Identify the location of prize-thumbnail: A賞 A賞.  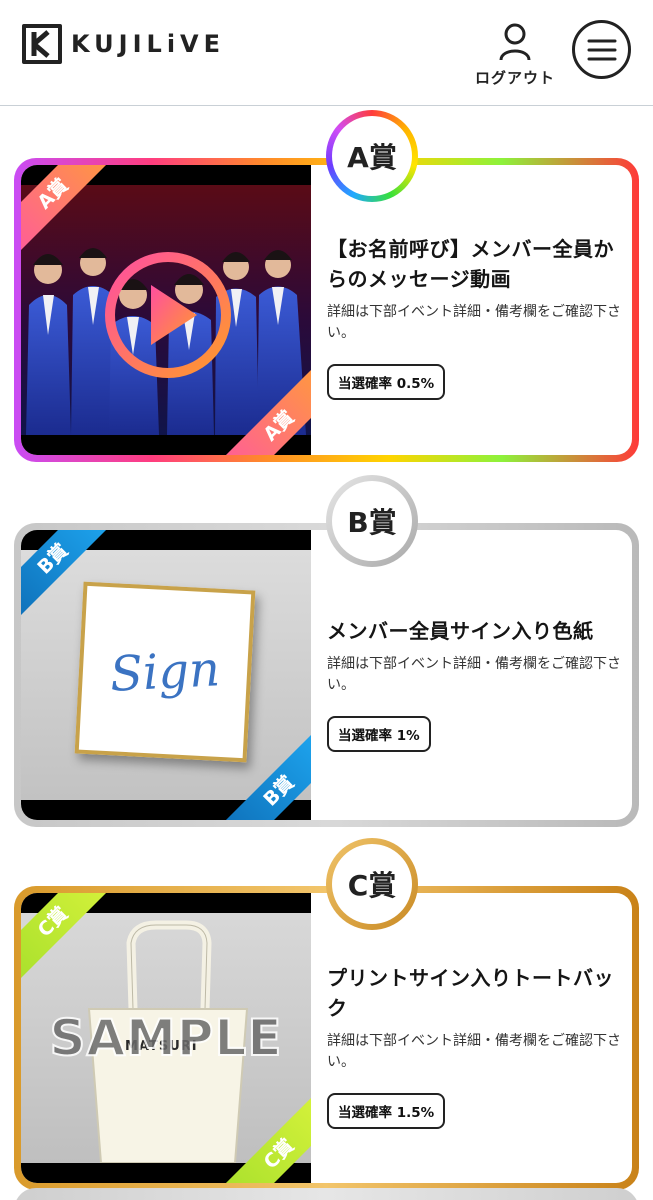
(166, 310).